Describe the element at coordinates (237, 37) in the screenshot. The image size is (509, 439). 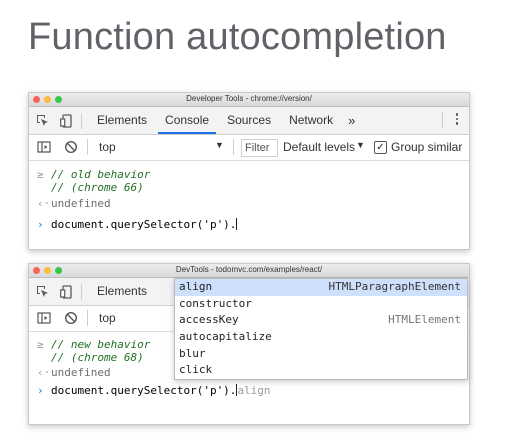
I see `slide-title: Function autocompletion` at that location.